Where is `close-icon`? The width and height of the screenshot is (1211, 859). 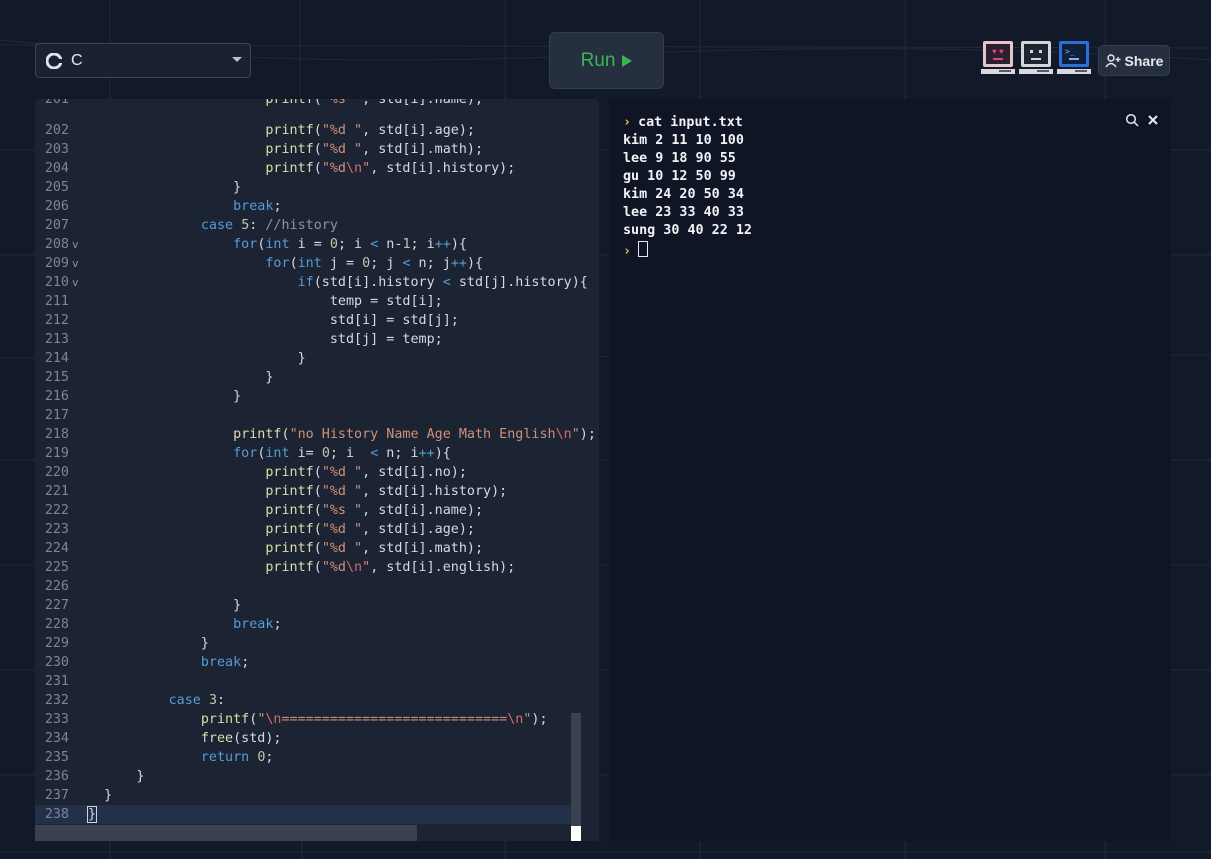 close-icon is located at coordinates (1153, 120).